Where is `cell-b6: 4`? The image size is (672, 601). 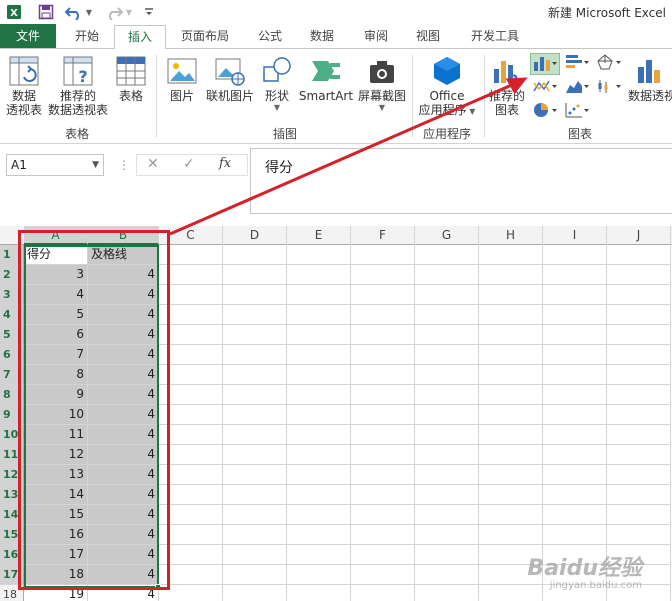 cell-b6: 4 is located at coordinates (123, 355).